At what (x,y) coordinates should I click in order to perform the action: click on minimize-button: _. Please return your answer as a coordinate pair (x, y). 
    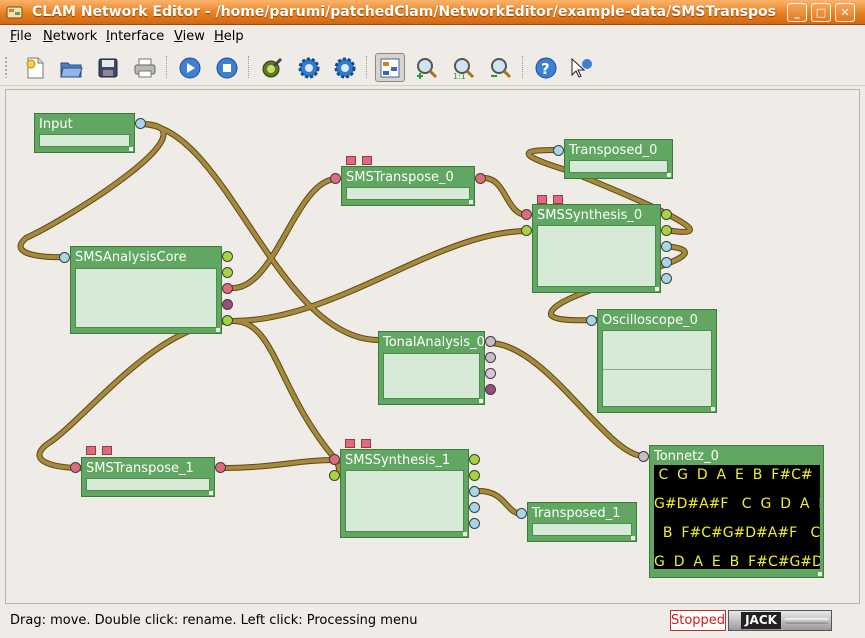
    Looking at the image, I should click on (797, 12).